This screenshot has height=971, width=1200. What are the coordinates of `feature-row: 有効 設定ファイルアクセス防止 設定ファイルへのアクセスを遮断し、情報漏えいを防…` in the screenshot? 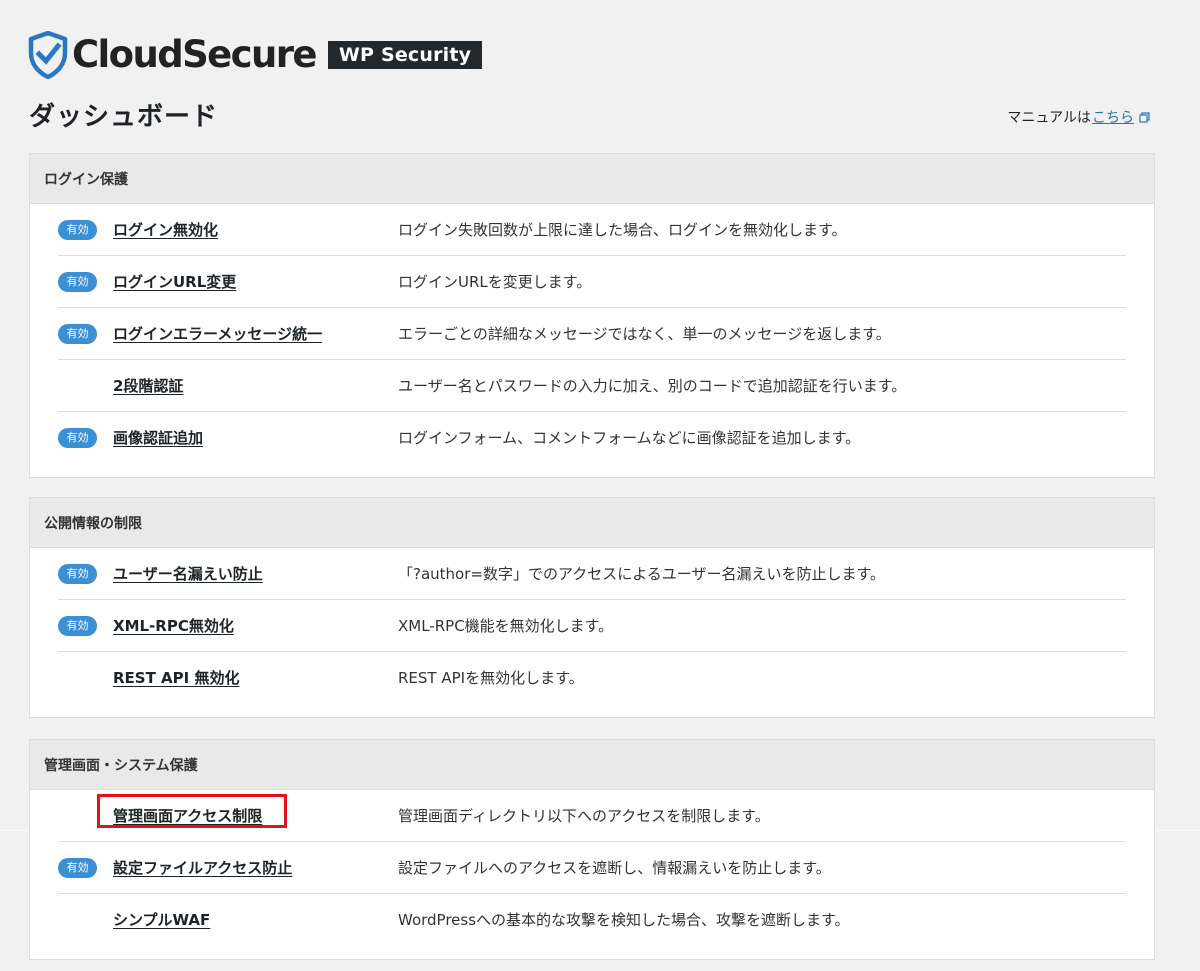 It's located at (592, 868).